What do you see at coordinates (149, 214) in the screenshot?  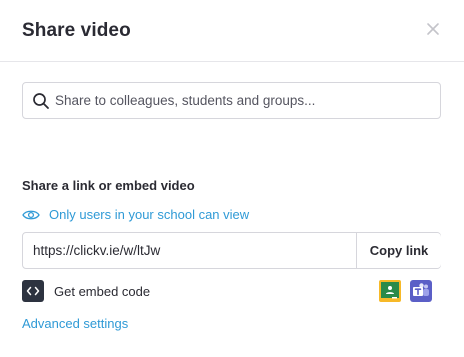 I see `visibility-text: Only users in your school can view` at bounding box center [149, 214].